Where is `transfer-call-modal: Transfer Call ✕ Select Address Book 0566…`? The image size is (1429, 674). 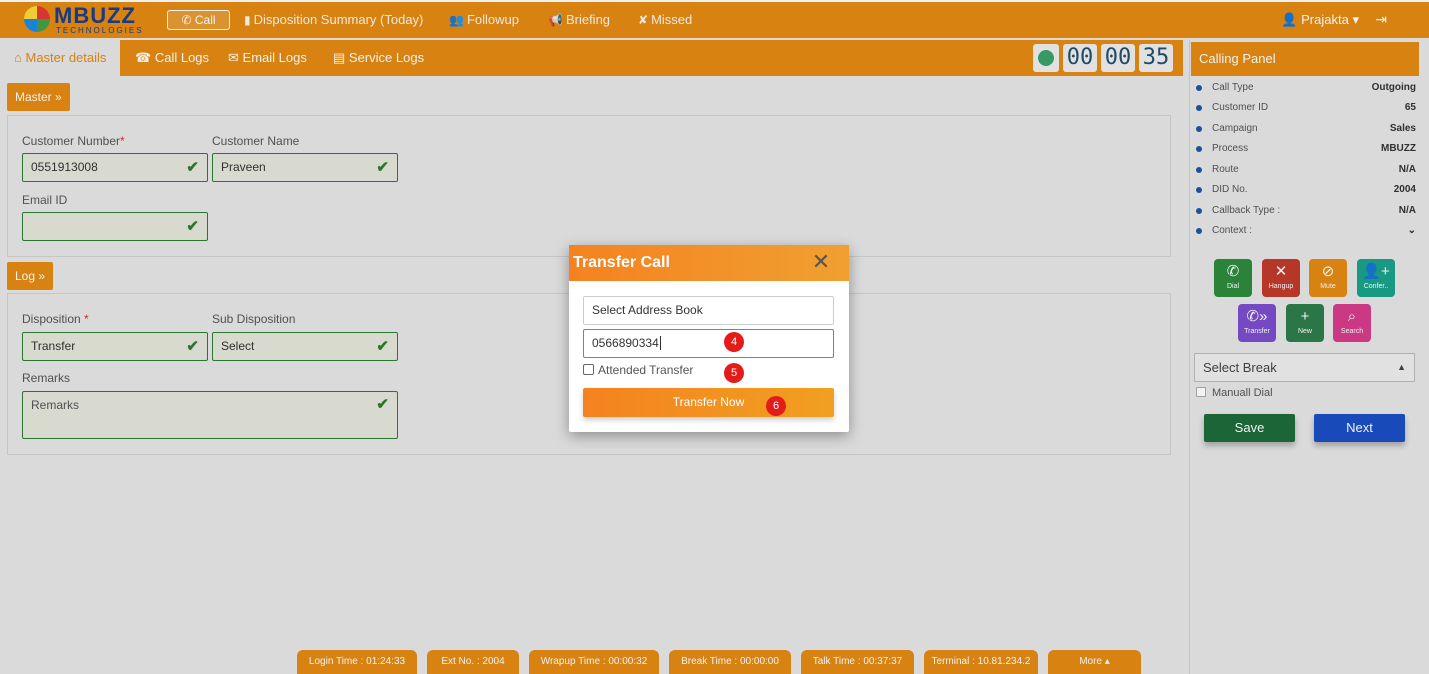
transfer-call-modal: Transfer Call ✕ Select Address Book 0566… is located at coordinates (709, 338).